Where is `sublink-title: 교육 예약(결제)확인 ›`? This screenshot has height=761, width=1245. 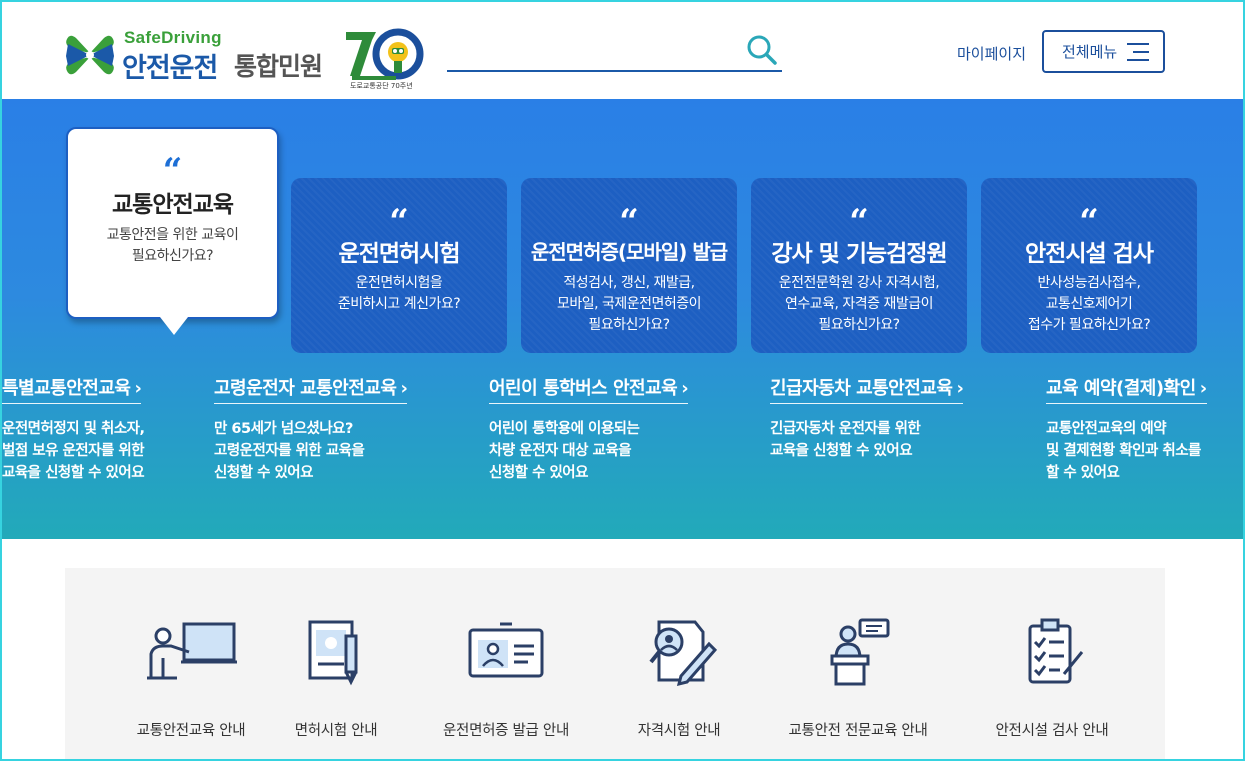 sublink-title: 교육 예약(결제)확인 › is located at coordinates (1126, 389).